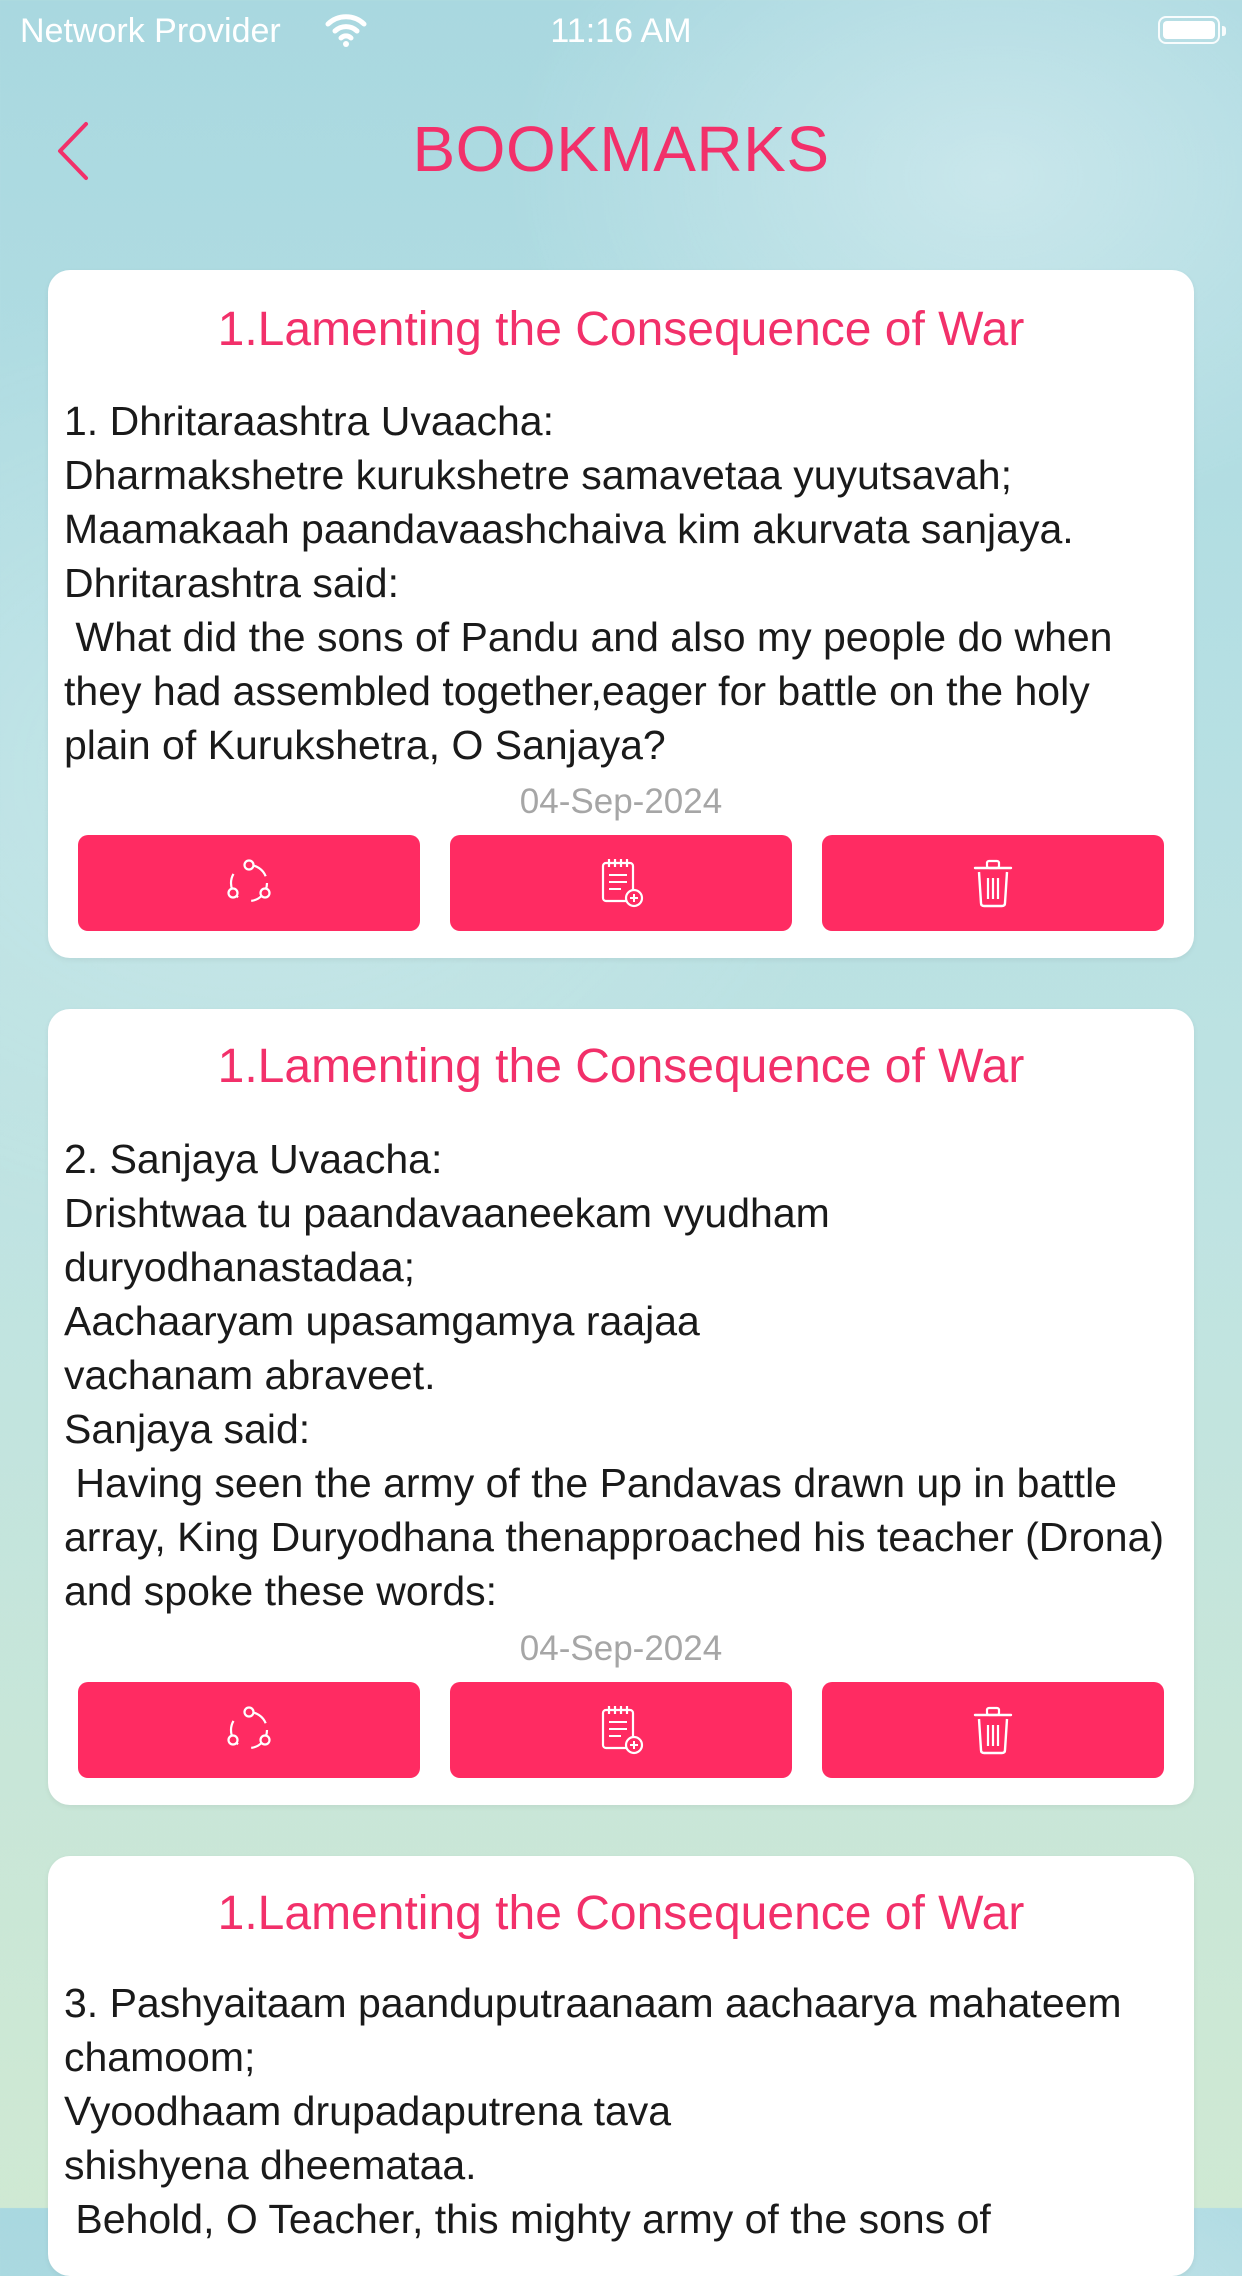  I want to click on page-title: BOOKMARKS, so click(621, 149).